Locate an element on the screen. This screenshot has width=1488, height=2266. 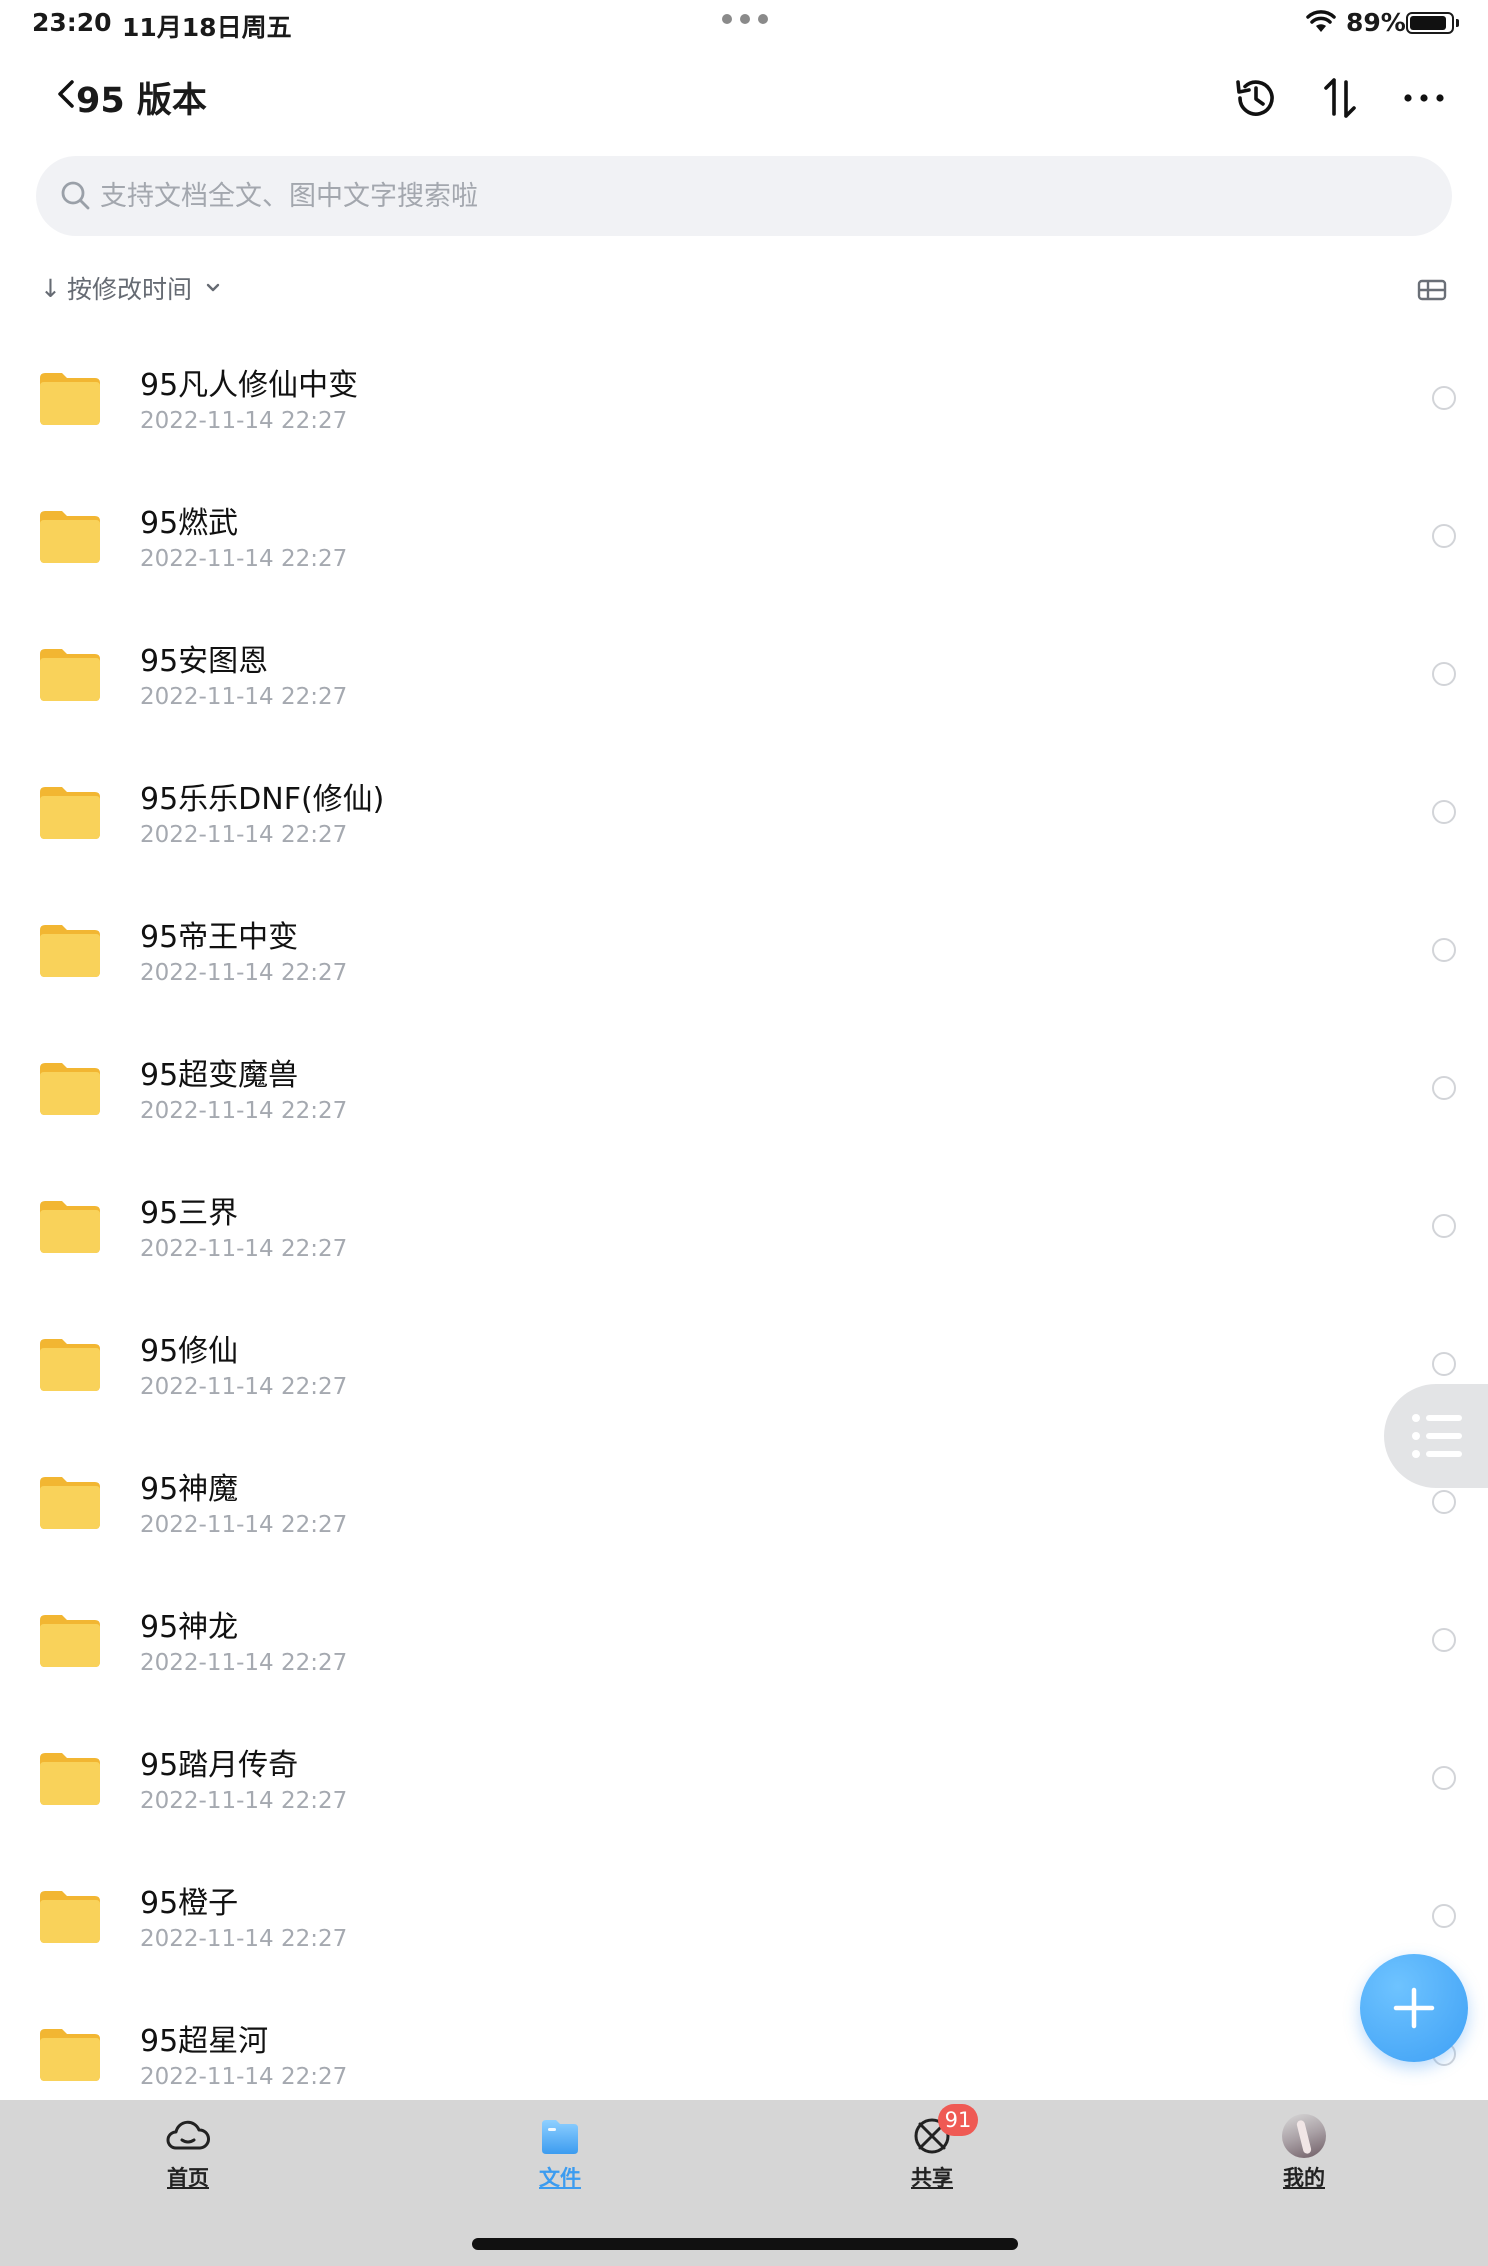
file-name: 95超变魔兽 is located at coordinates (219, 1075).